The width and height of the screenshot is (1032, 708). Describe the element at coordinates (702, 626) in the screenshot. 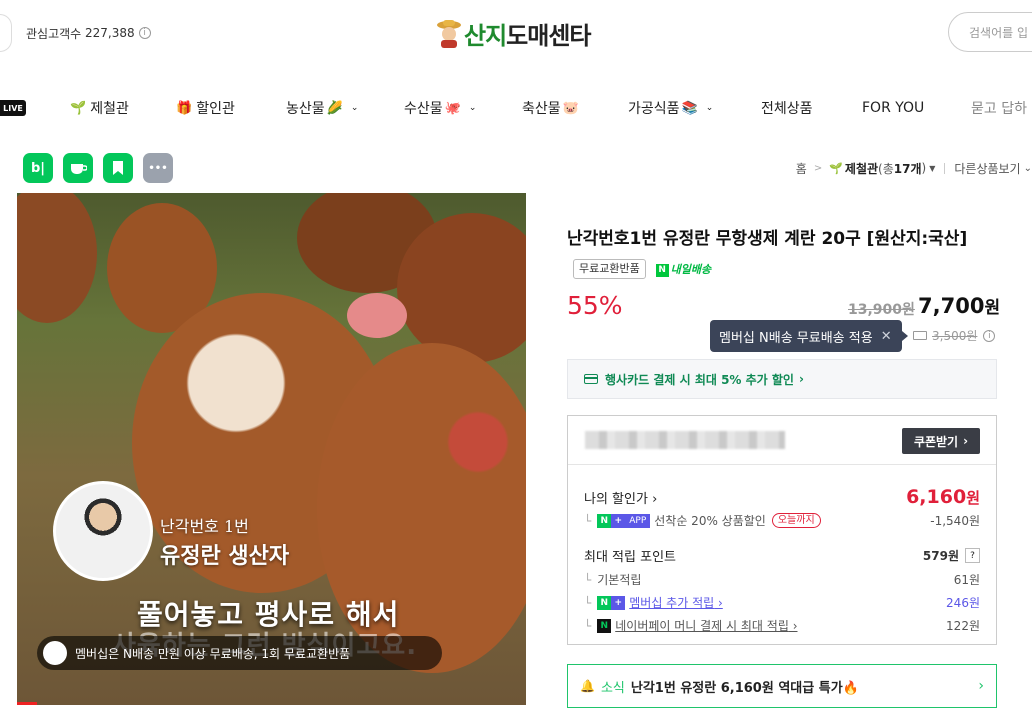

I see `npay-points-label: 네이버페이 머니 결제 시 최대 적립` at that location.